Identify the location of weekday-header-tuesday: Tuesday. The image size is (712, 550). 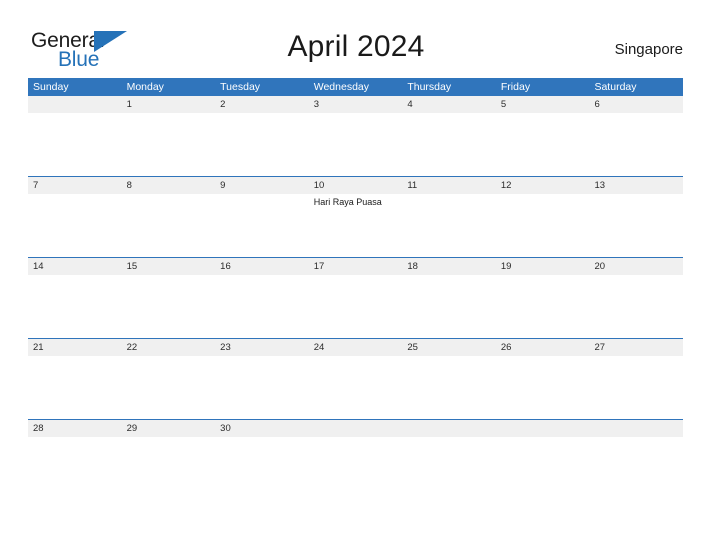
(240, 87).